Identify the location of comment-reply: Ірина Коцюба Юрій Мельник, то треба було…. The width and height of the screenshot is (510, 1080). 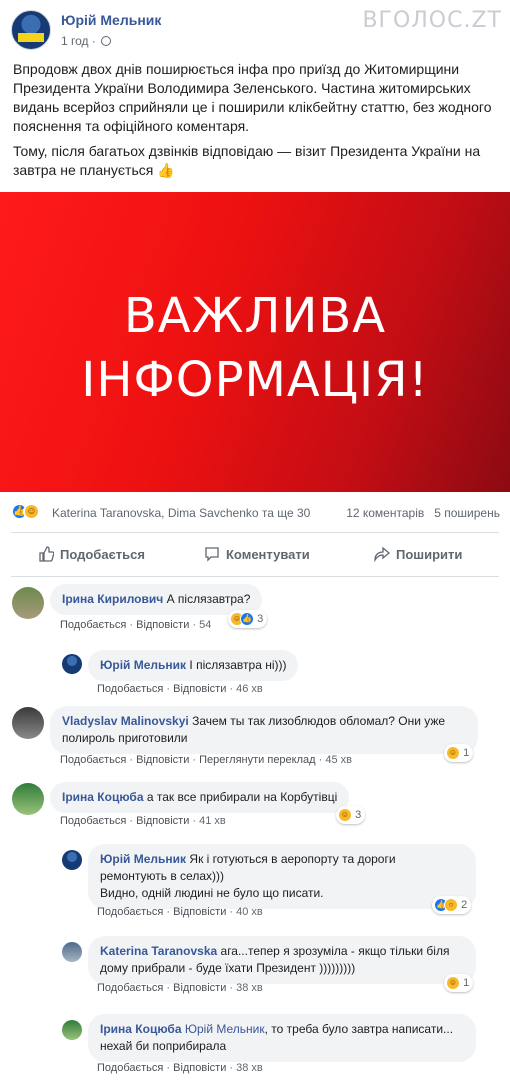
(255, 1047).